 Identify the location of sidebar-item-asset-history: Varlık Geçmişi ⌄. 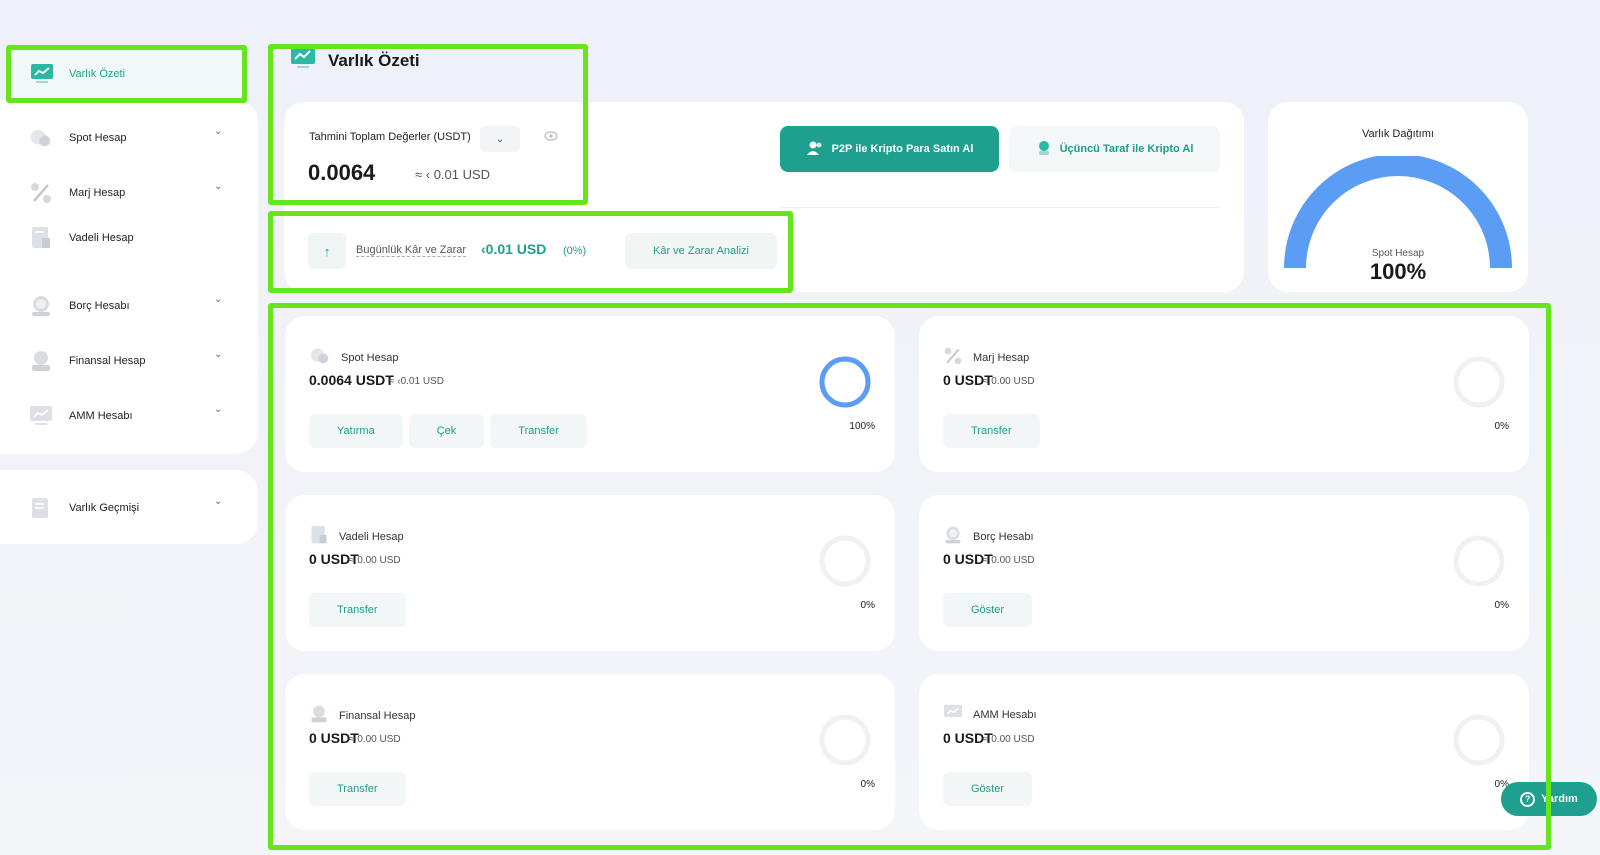
(129, 508).